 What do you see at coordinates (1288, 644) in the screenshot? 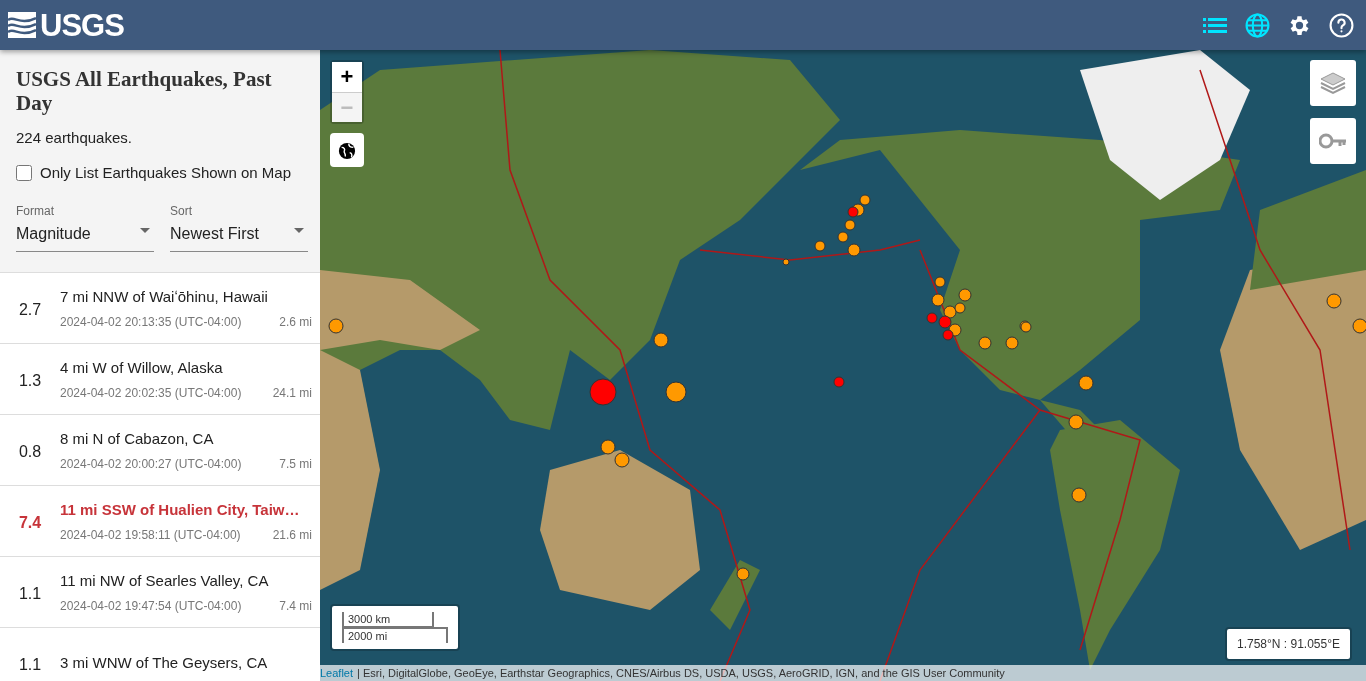
I see `coordinates-readout: 1.758°N : 91.055°E` at bounding box center [1288, 644].